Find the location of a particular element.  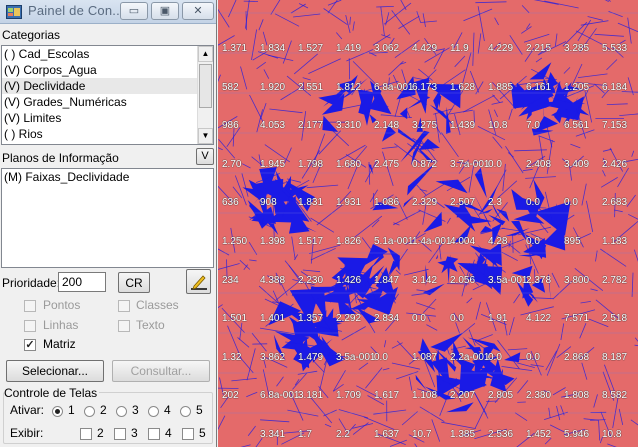

grid-value-label: 6.184 is located at coordinates (615, 87).